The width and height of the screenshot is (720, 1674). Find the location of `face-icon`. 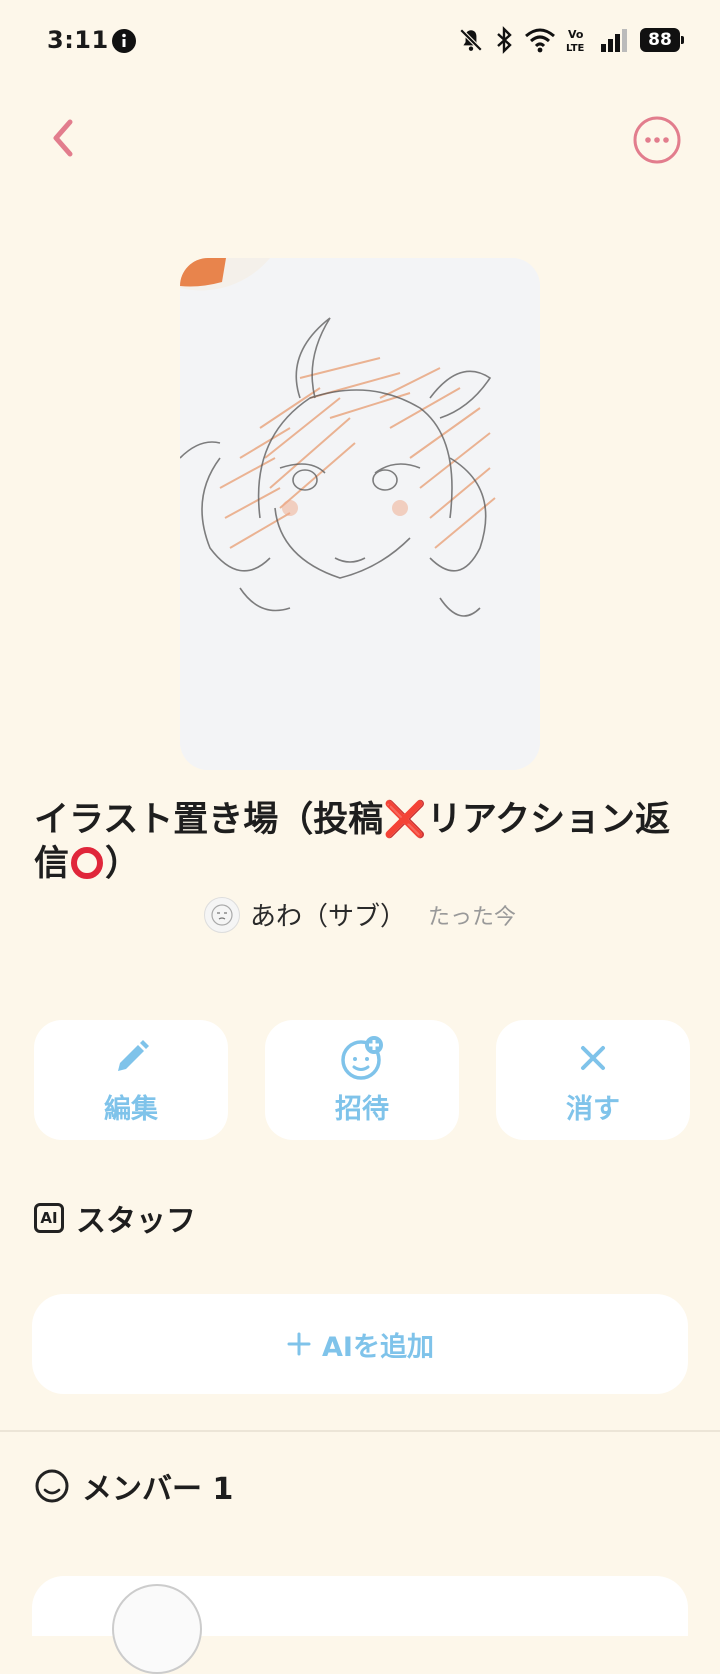

face-icon is located at coordinates (52, 1486).